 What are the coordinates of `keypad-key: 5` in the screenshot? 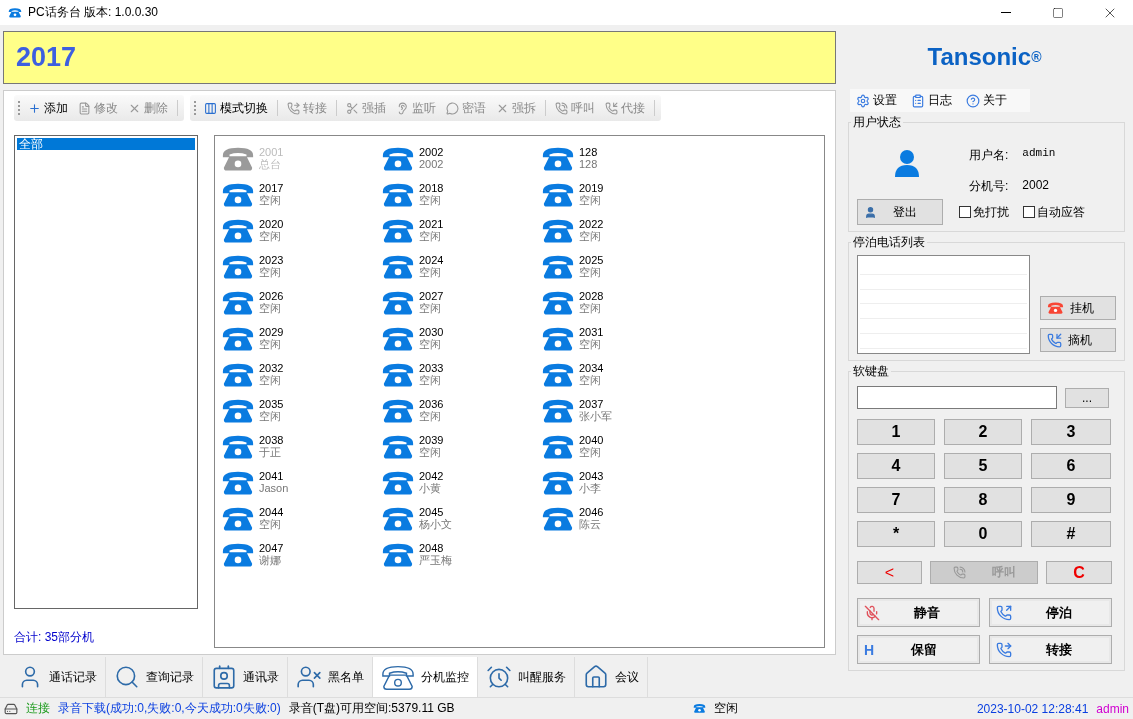 It's located at (983, 466).